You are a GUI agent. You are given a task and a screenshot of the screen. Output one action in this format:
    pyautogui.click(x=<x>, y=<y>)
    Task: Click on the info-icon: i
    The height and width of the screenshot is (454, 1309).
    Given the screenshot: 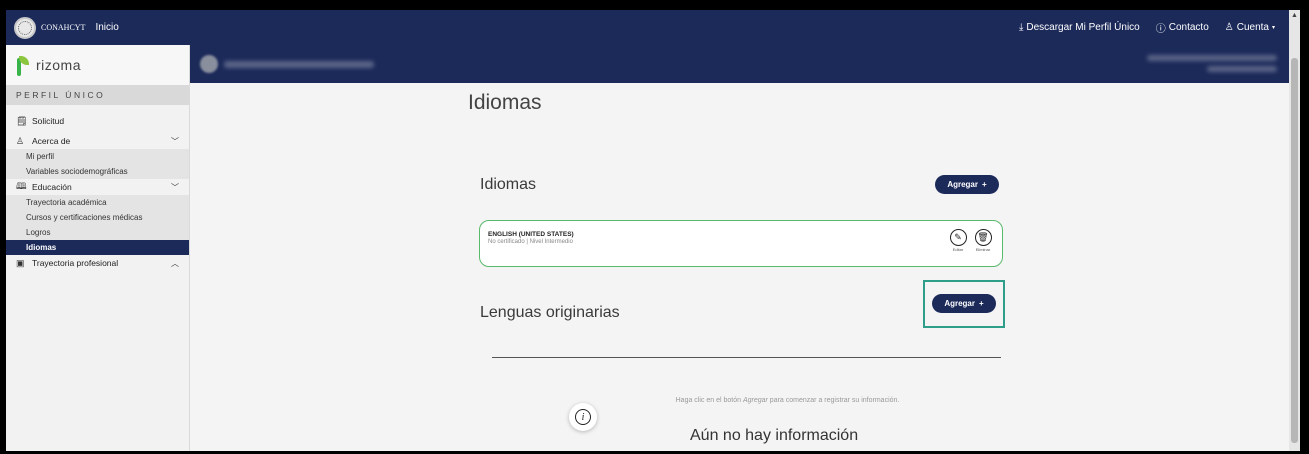 What is the action you would take?
    pyautogui.click(x=583, y=417)
    